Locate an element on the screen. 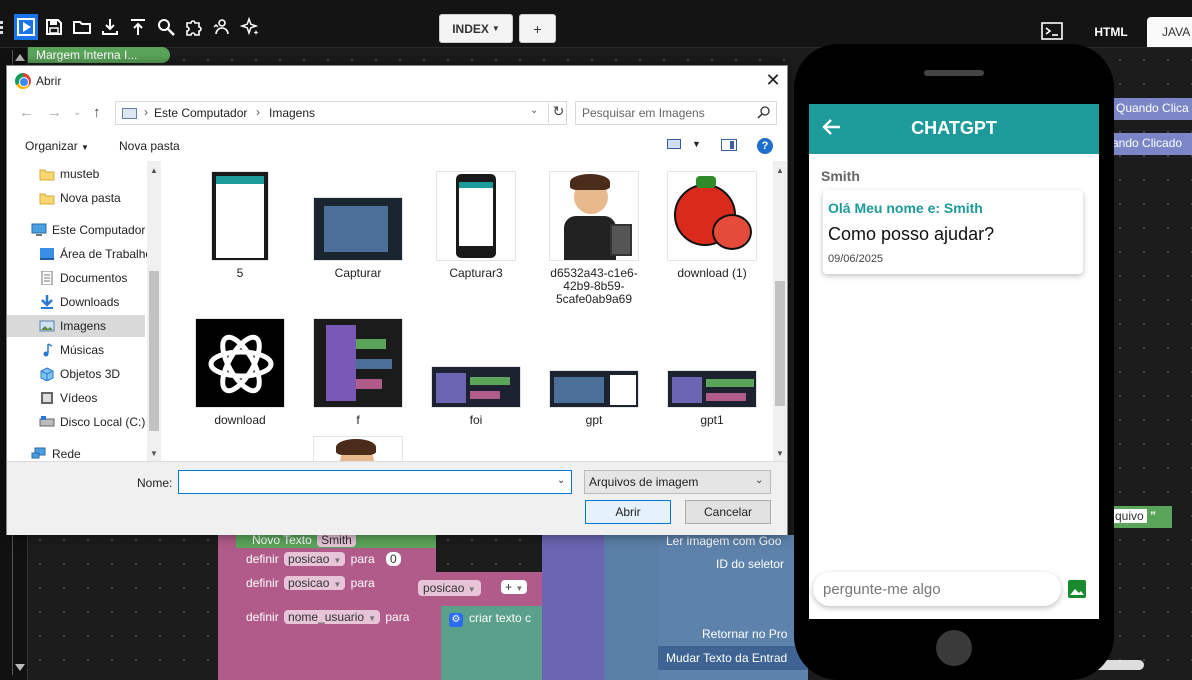  phone-speaker is located at coordinates (954, 73).